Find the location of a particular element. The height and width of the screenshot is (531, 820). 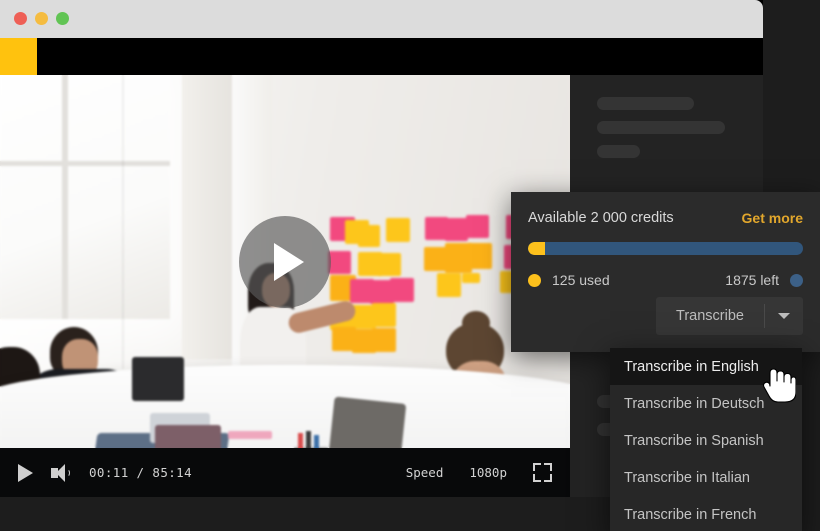

remaining-color-dot is located at coordinates (796, 280).